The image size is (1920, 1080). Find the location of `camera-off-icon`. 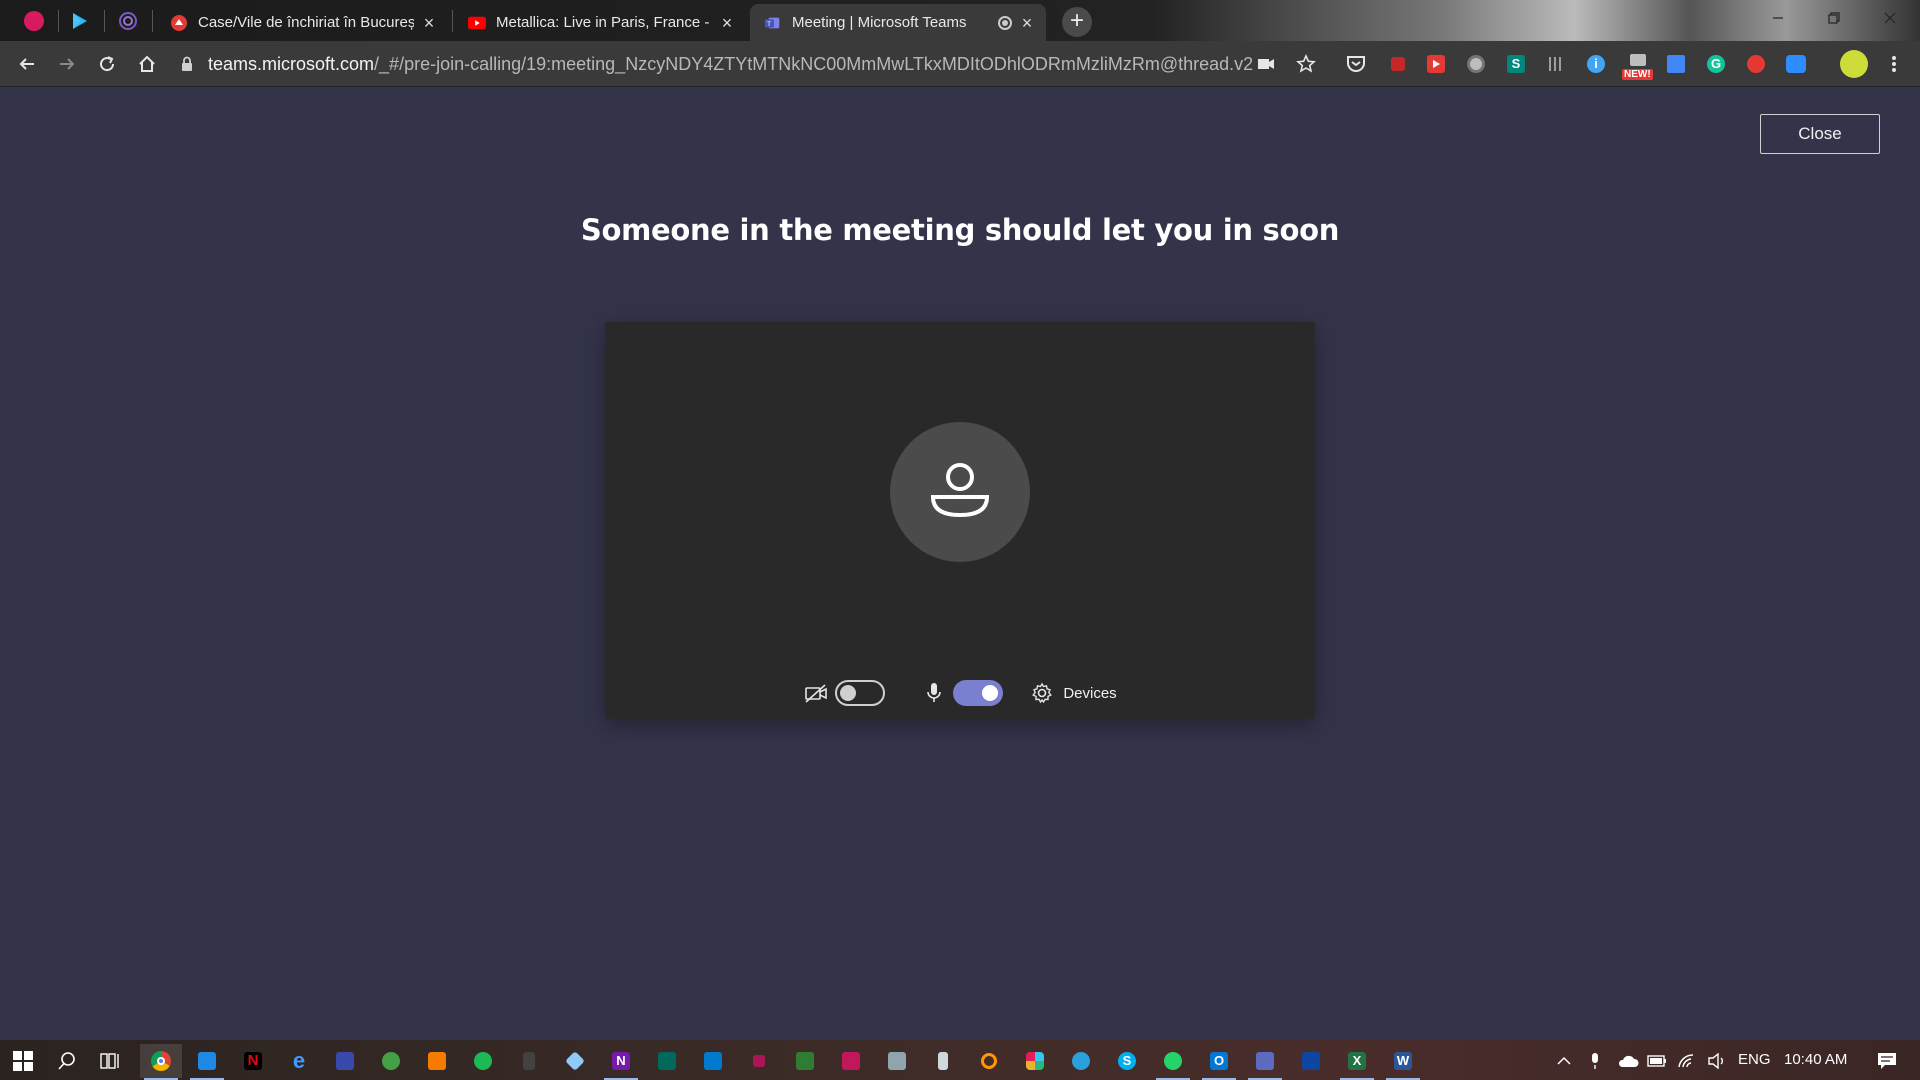

camera-off-icon is located at coordinates (816, 693).